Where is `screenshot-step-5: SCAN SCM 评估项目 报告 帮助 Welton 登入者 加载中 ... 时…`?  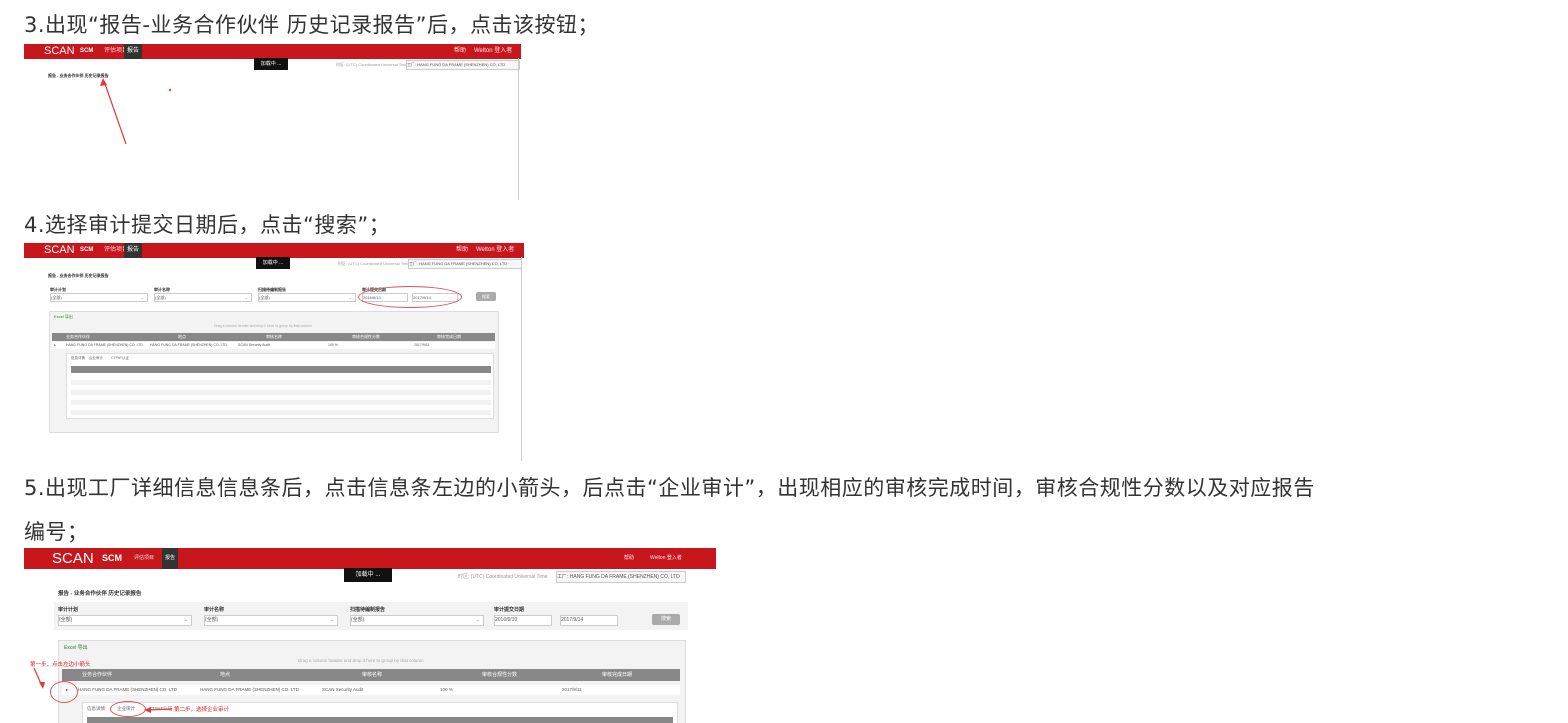 screenshot-step-5: SCAN SCM 评估项目 报告 帮助 Welton 登入者 加载中 ... 时… is located at coordinates (370, 635).